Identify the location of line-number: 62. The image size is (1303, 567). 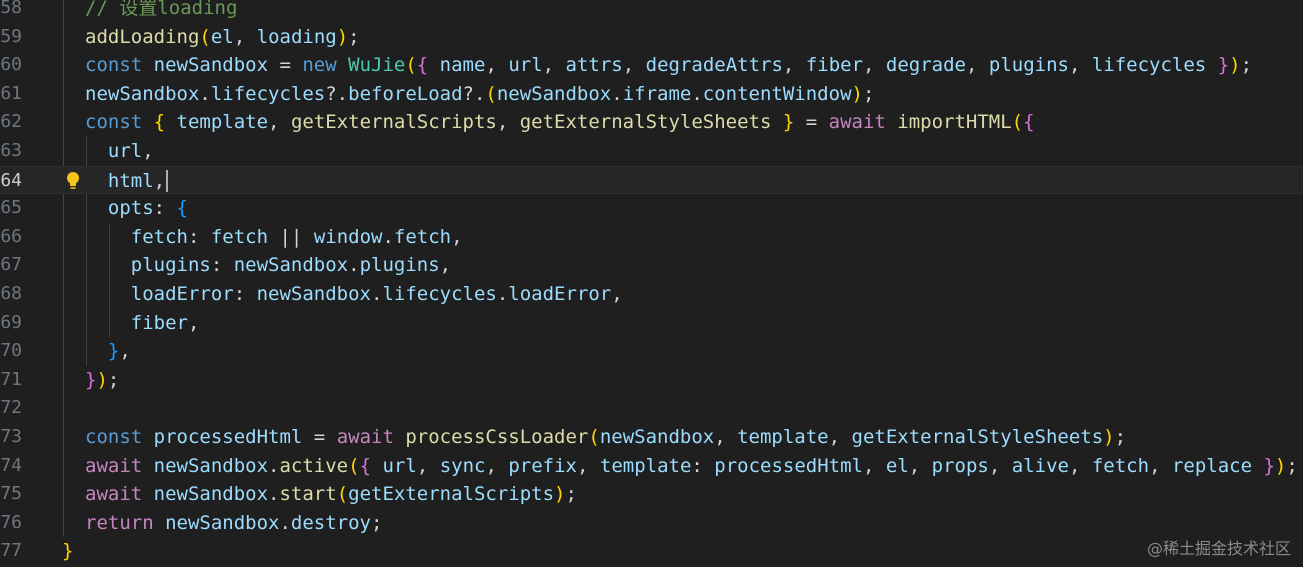
(11, 122).